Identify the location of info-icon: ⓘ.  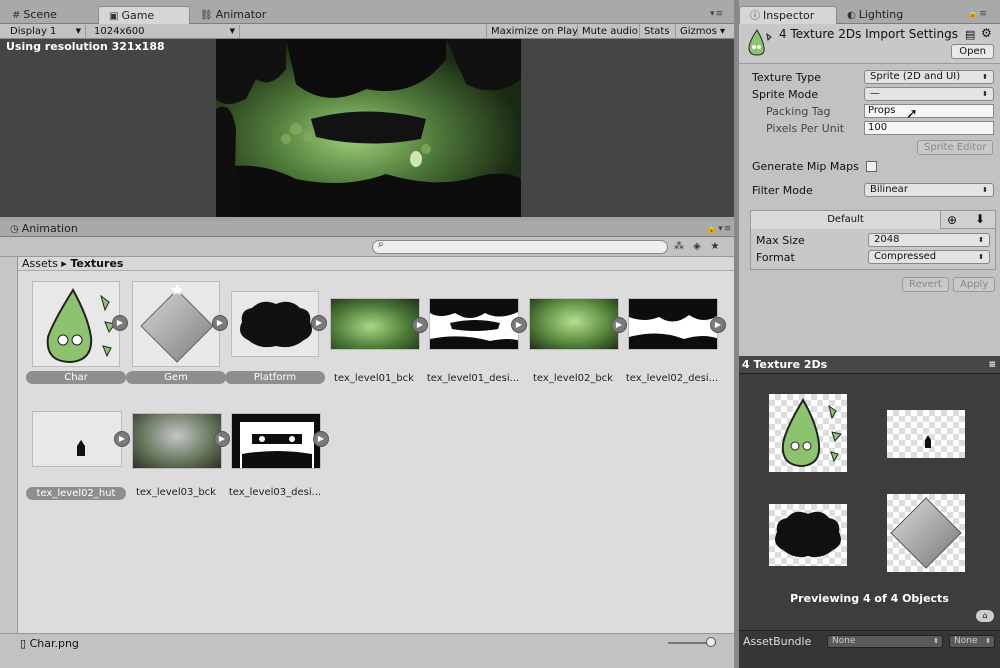
(755, 16).